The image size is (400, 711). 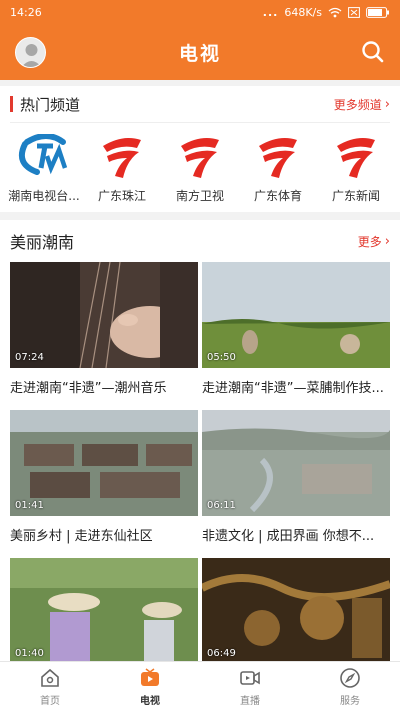 I want to click on video-card: 06:49, so click(x=296, y=609).